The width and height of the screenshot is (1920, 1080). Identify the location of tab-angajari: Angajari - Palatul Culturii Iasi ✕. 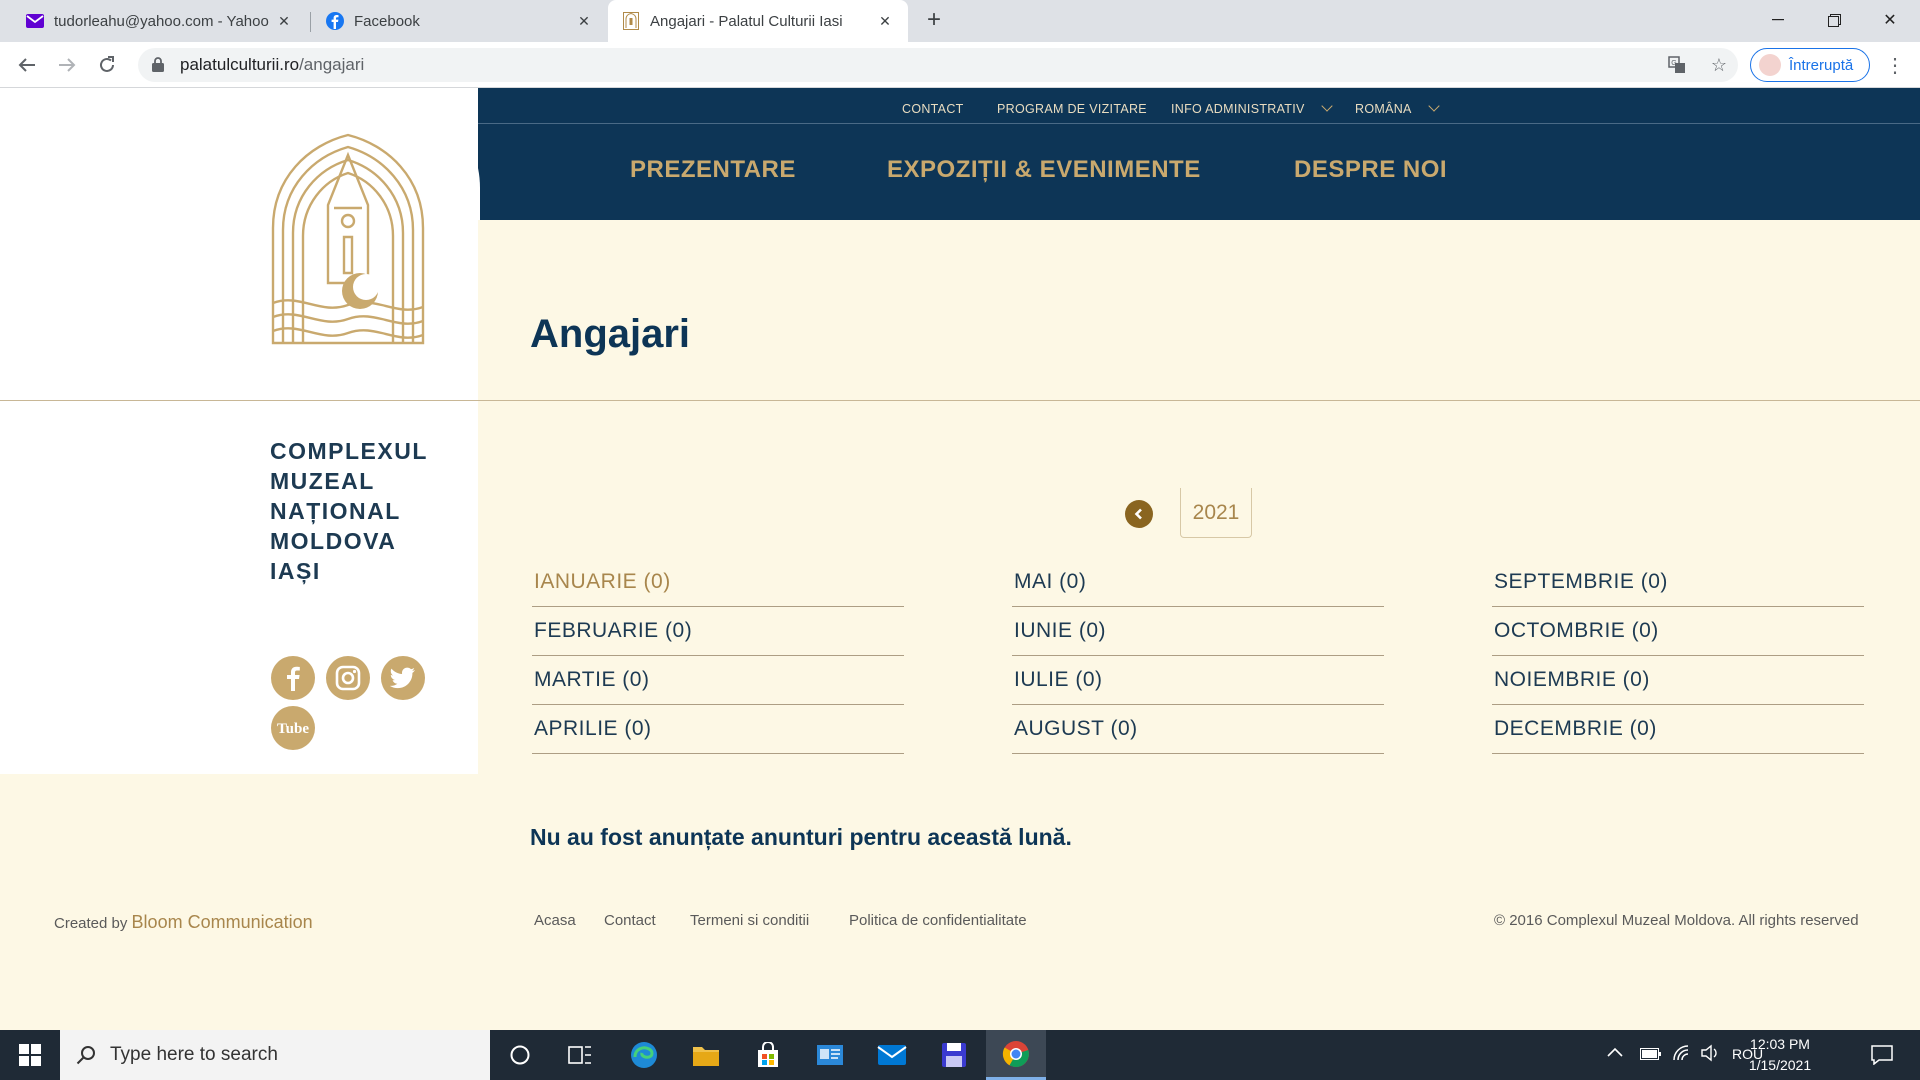
(758, 21).